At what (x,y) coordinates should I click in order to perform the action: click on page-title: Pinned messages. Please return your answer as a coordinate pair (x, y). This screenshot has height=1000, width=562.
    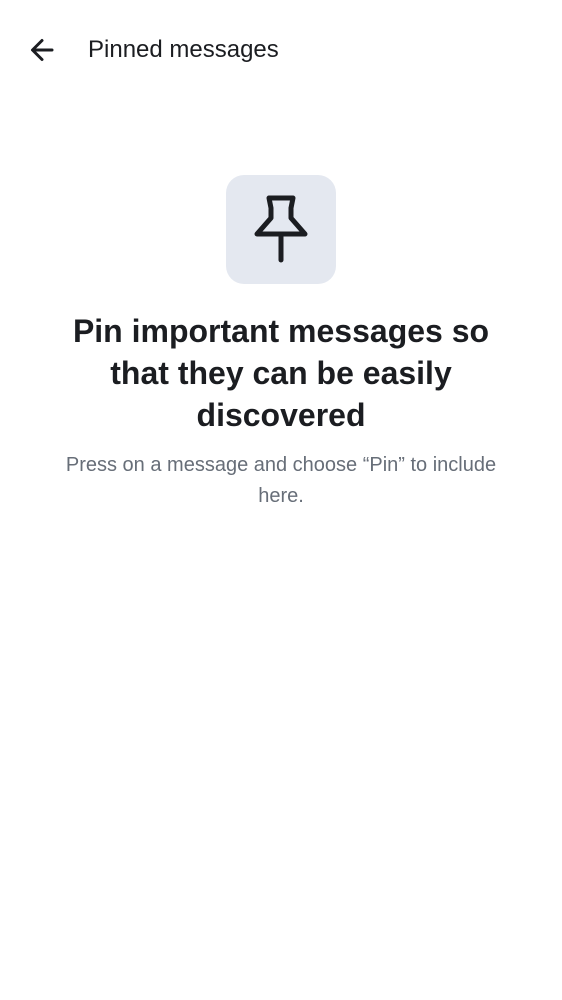
    Looking at the image, I should click on (183, 49).